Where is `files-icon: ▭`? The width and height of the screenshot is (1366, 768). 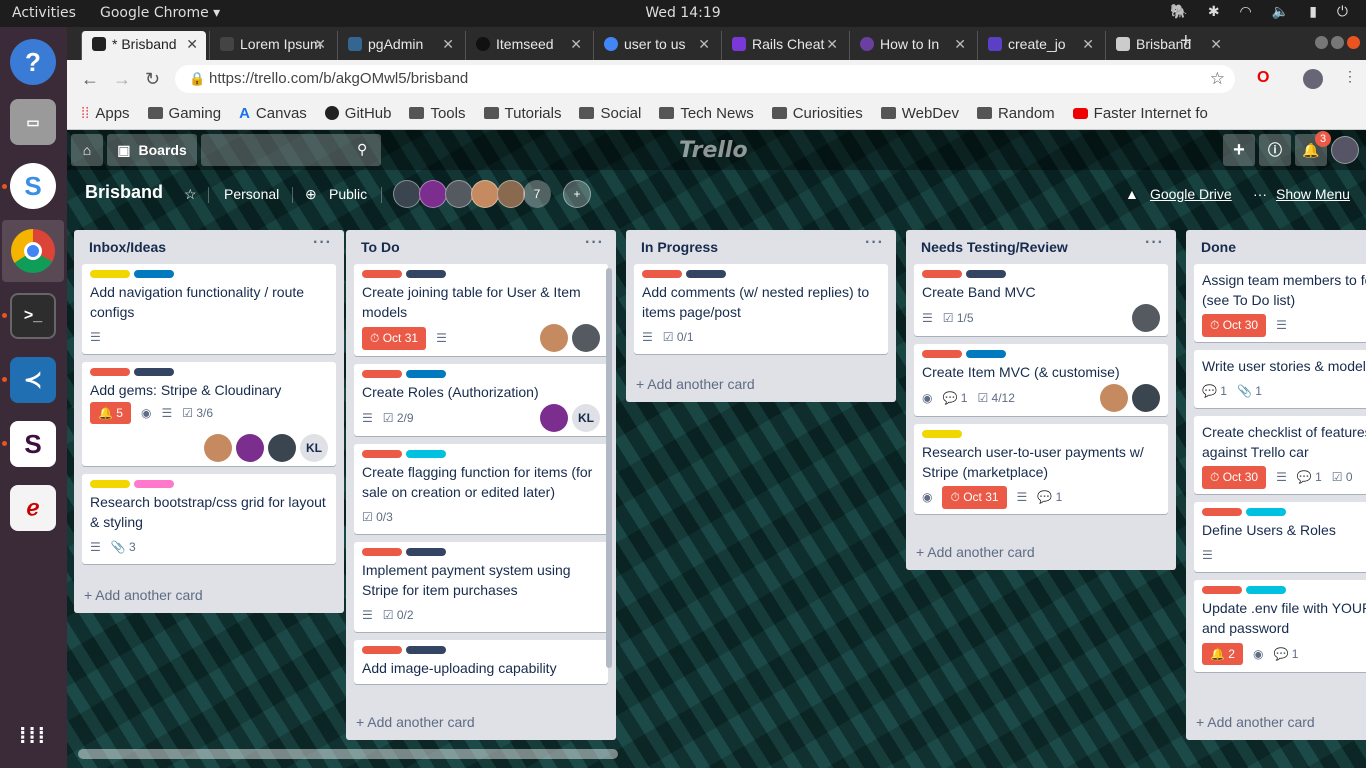 files-icon: ▭ is located at coordinates (33, 122).